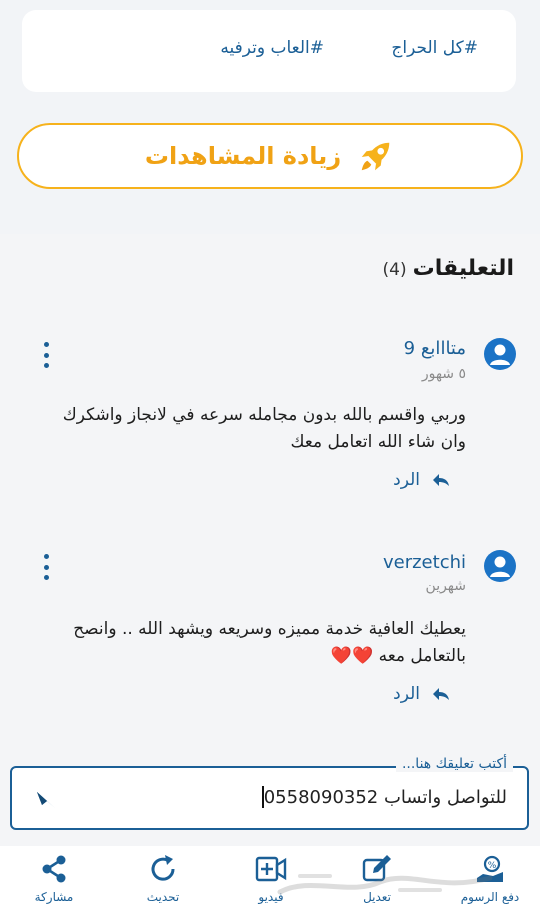  I want to click on boost-views-label: زيادة المشاهدات, so click(243, 156).